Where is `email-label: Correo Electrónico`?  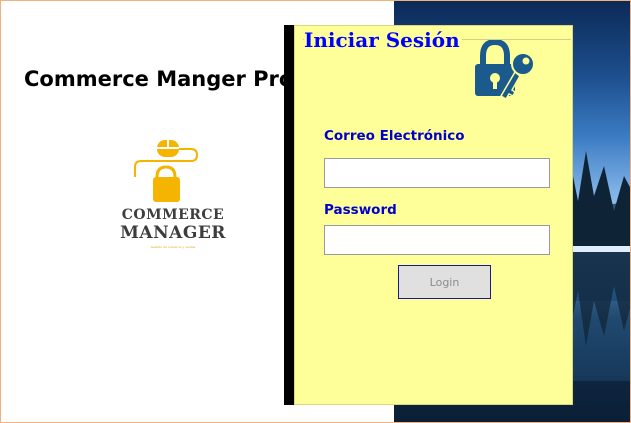
email-label: Correo Electrónico is located at coordinates (394, 136).